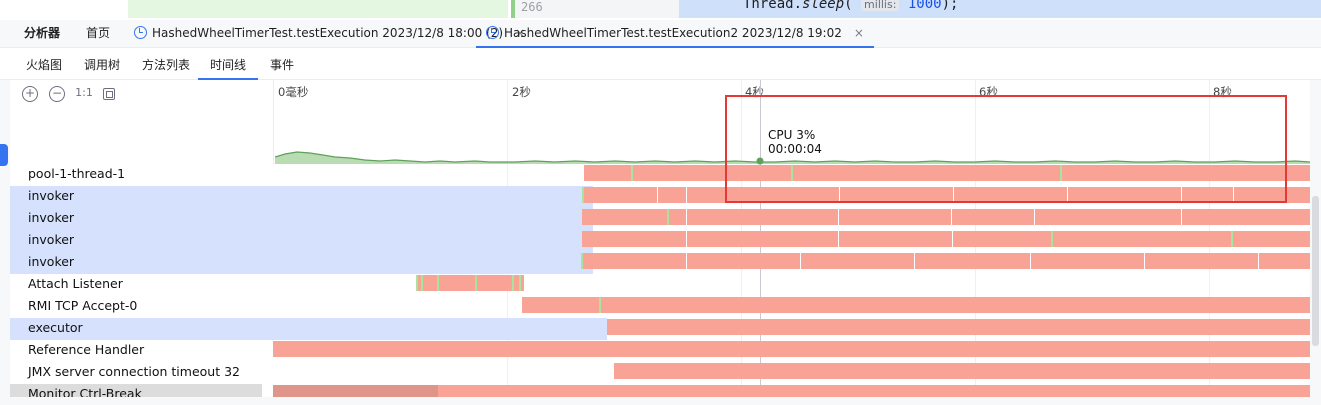 Image resolution: width=1321 pixels, height=405 pixels. Describe the element at coordinates (83, 305) in the screenshot. I see `thread-name: RMI TCP Accept-0` at that location.